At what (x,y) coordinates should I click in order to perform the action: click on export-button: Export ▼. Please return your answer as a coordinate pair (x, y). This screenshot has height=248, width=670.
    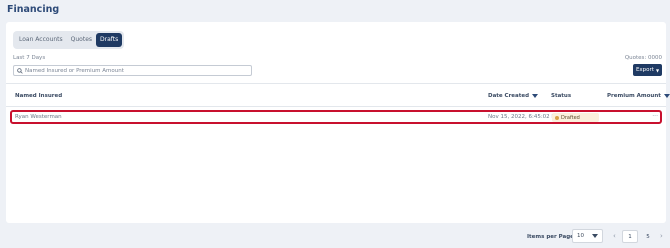
    Looking at the image, I should click on (647, 70).